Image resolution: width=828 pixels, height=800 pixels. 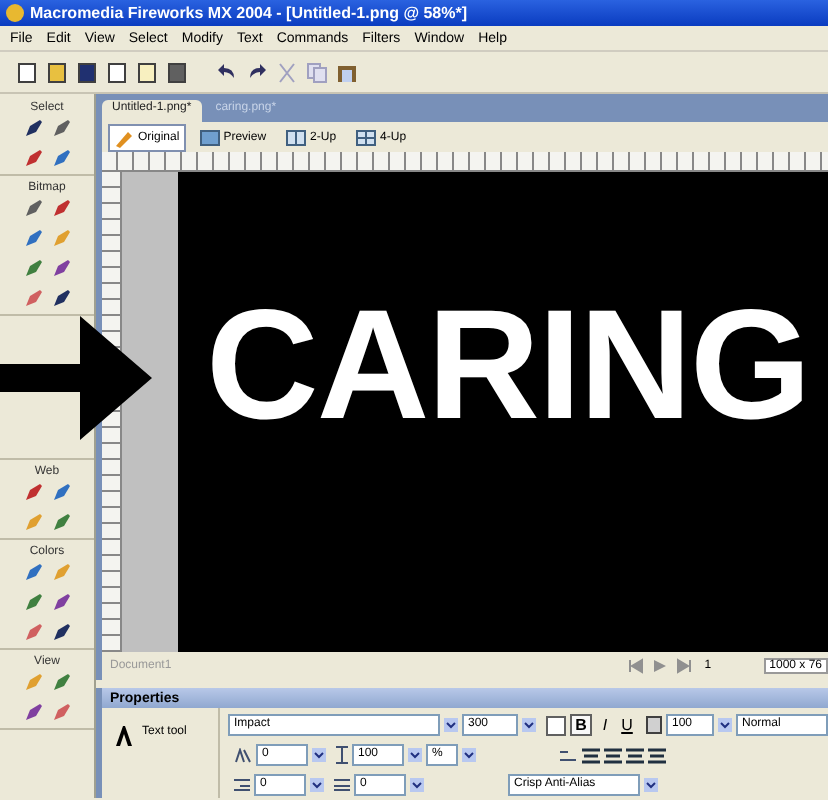 What do you see at coordinates (227, 72) in the screenshot?
I see `undo-icon` at bounding box center [227, 72].